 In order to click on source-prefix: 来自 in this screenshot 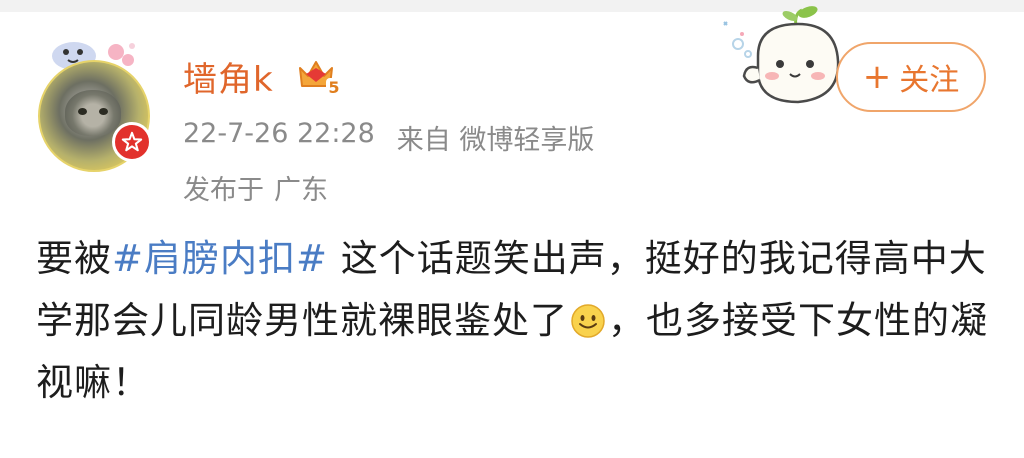, I will do `click(423, 140)`.